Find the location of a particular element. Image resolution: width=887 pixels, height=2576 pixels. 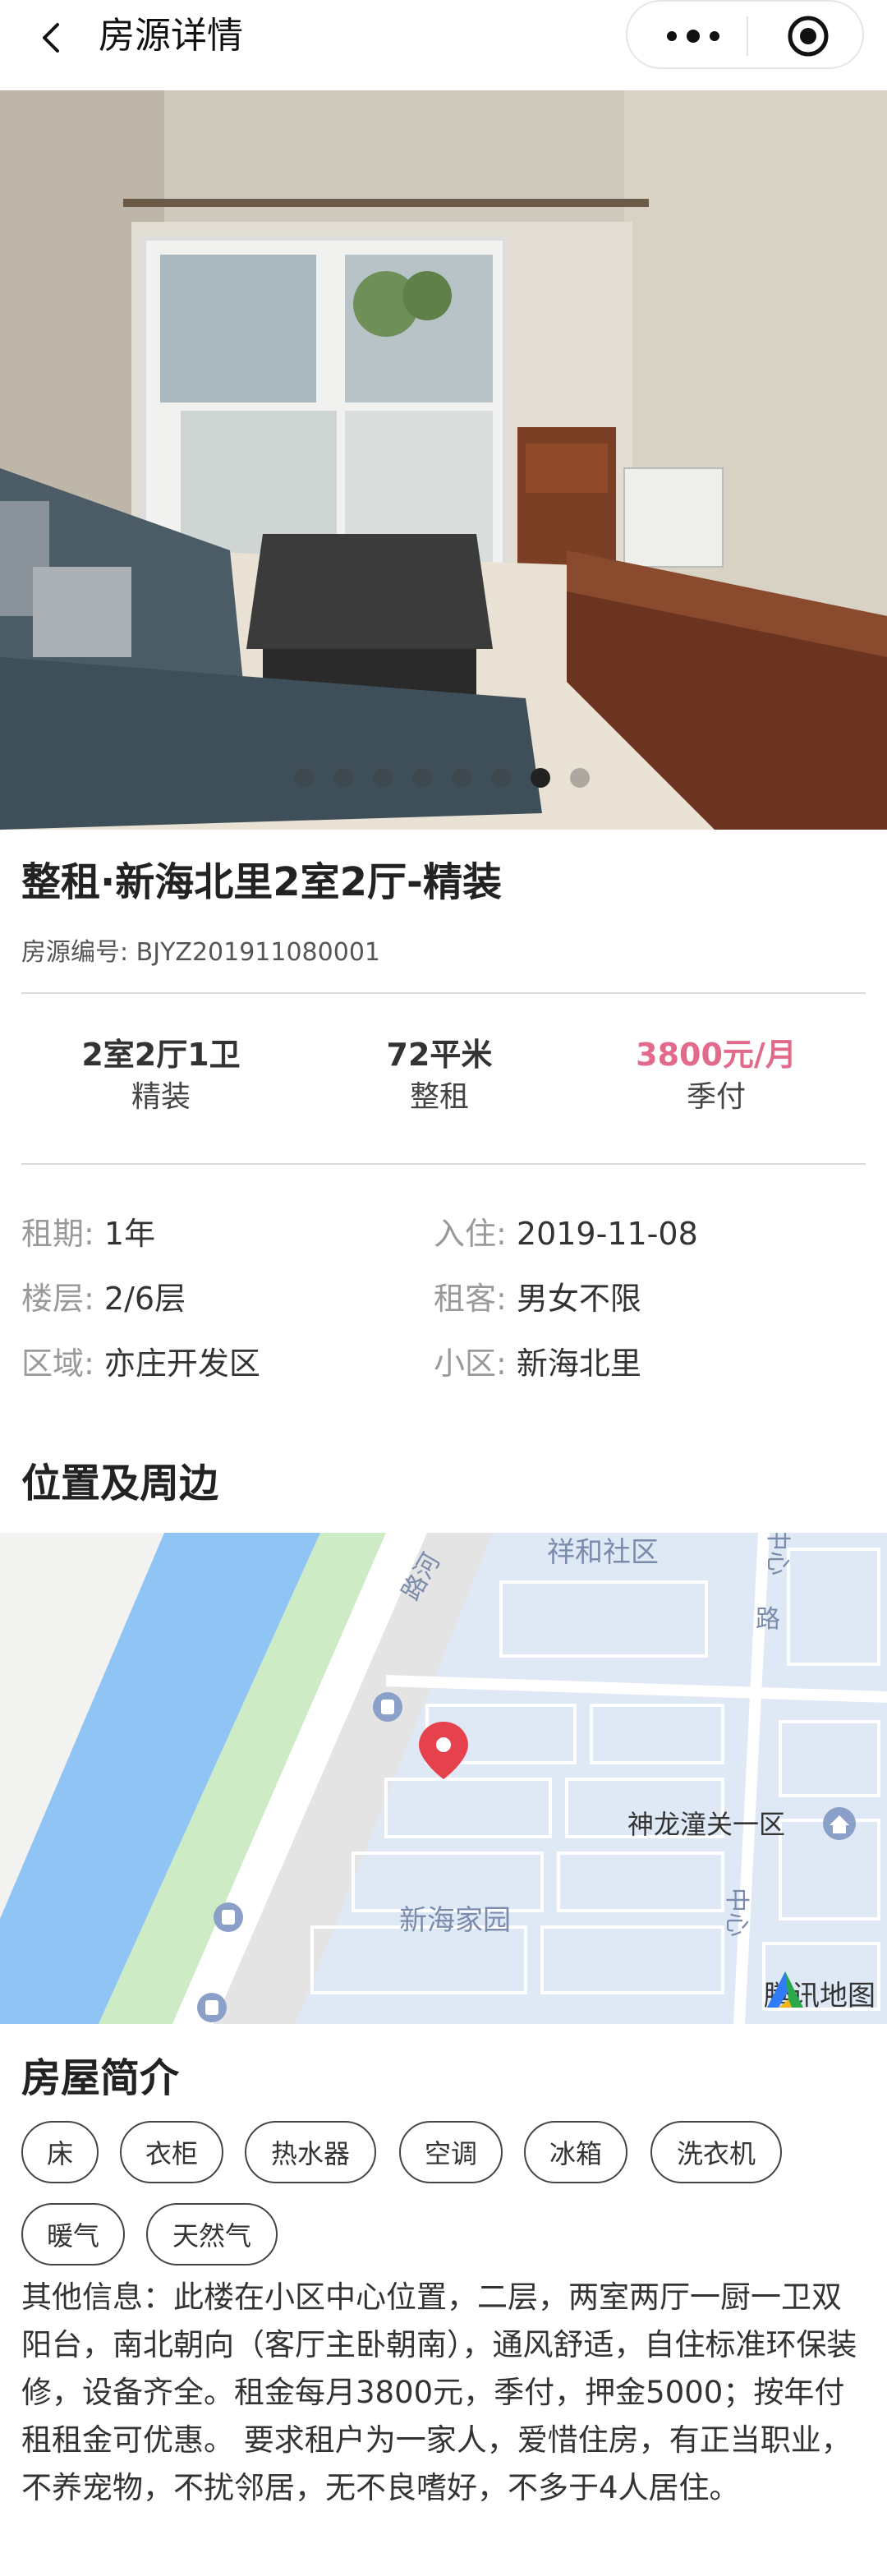

info-key: 租期: is located at coordinates (57, 1234).